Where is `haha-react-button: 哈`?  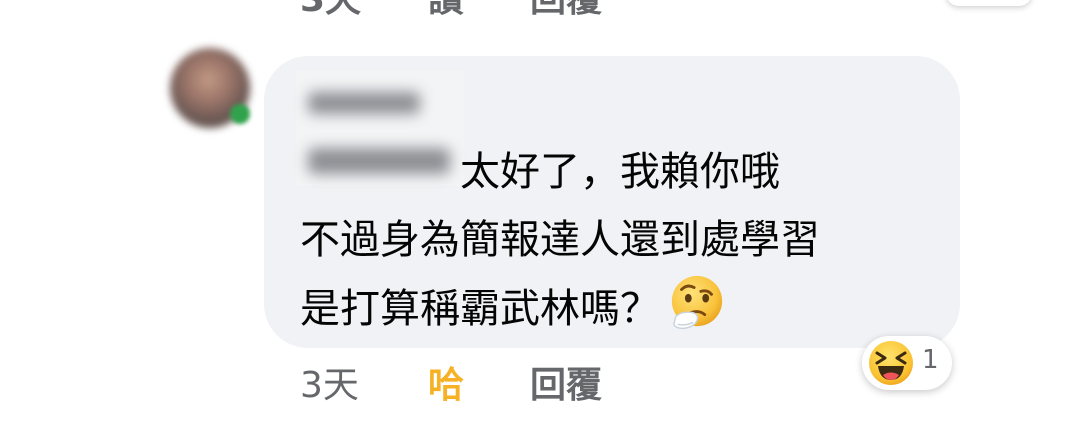 haha-react-button: 哈 is located at coordinates (446, 382).